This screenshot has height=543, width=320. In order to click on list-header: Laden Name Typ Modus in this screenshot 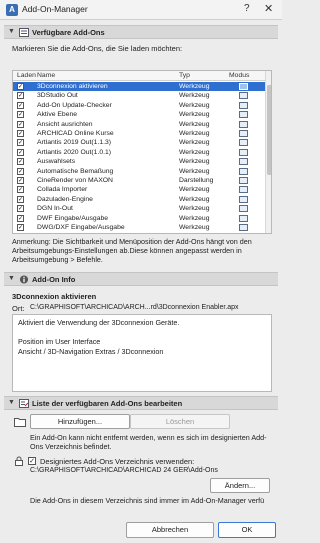, I will do `click(139, 76)`.